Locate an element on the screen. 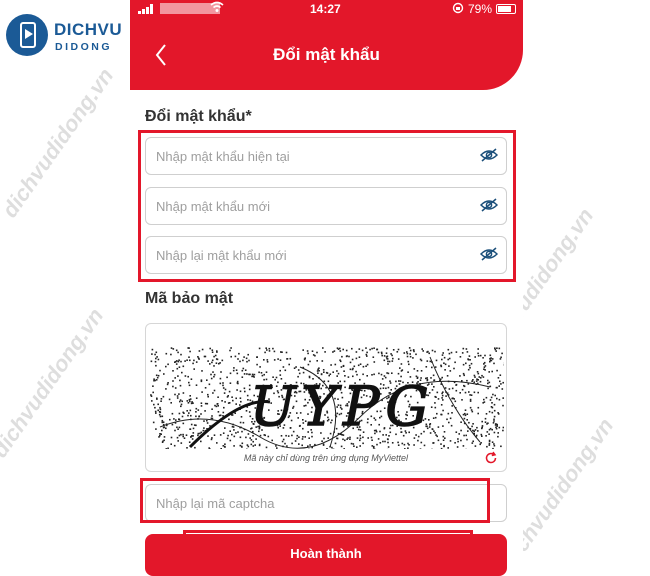  captcha-image: UYPG is located at coordinates (327, 398).